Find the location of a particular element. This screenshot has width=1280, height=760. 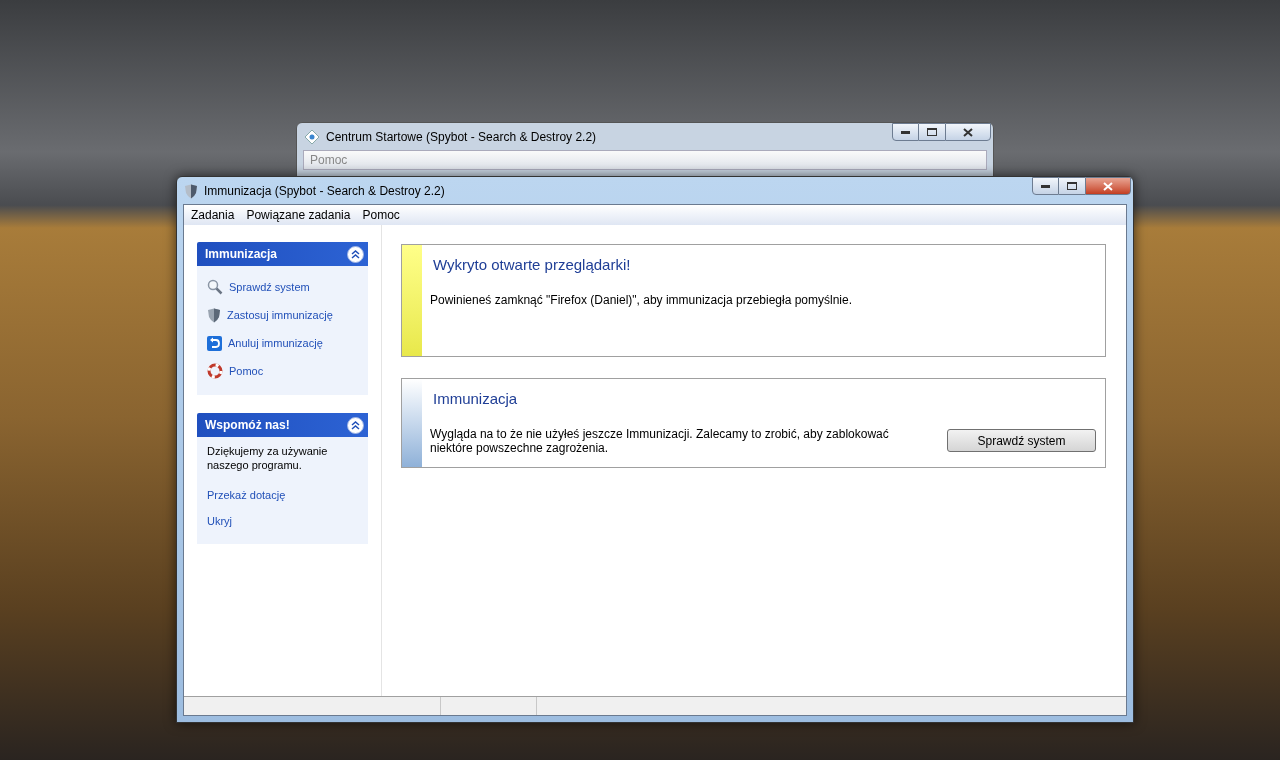

app-logo-icon is located at coordinates (312, 137).